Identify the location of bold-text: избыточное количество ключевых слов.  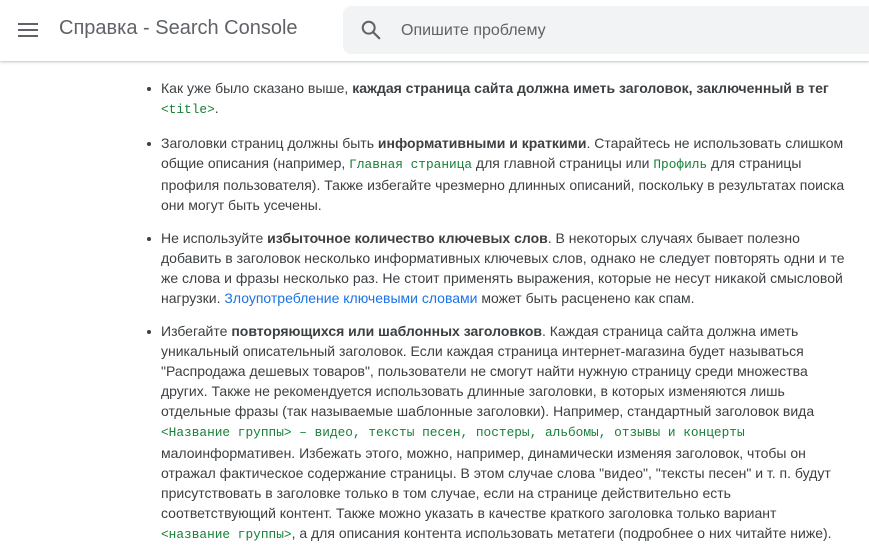
(407, 238).